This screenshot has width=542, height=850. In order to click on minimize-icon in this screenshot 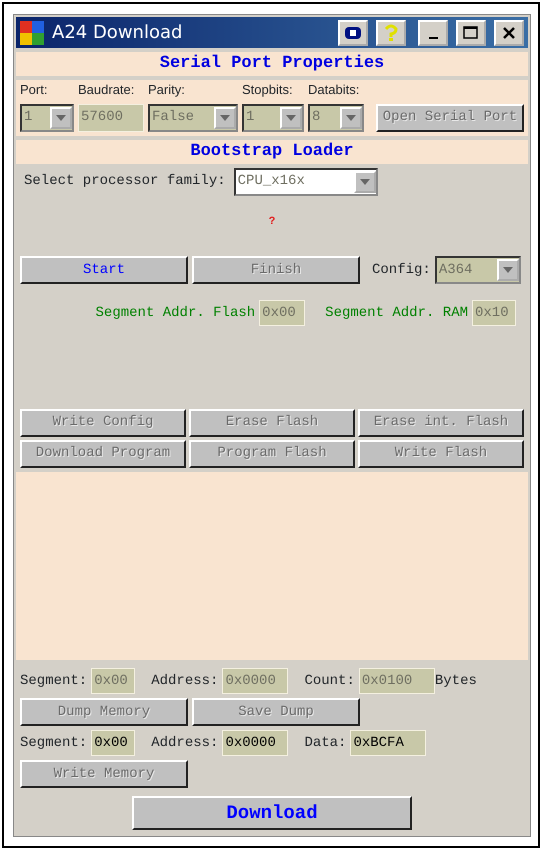, I will do `click(433, 37)`.